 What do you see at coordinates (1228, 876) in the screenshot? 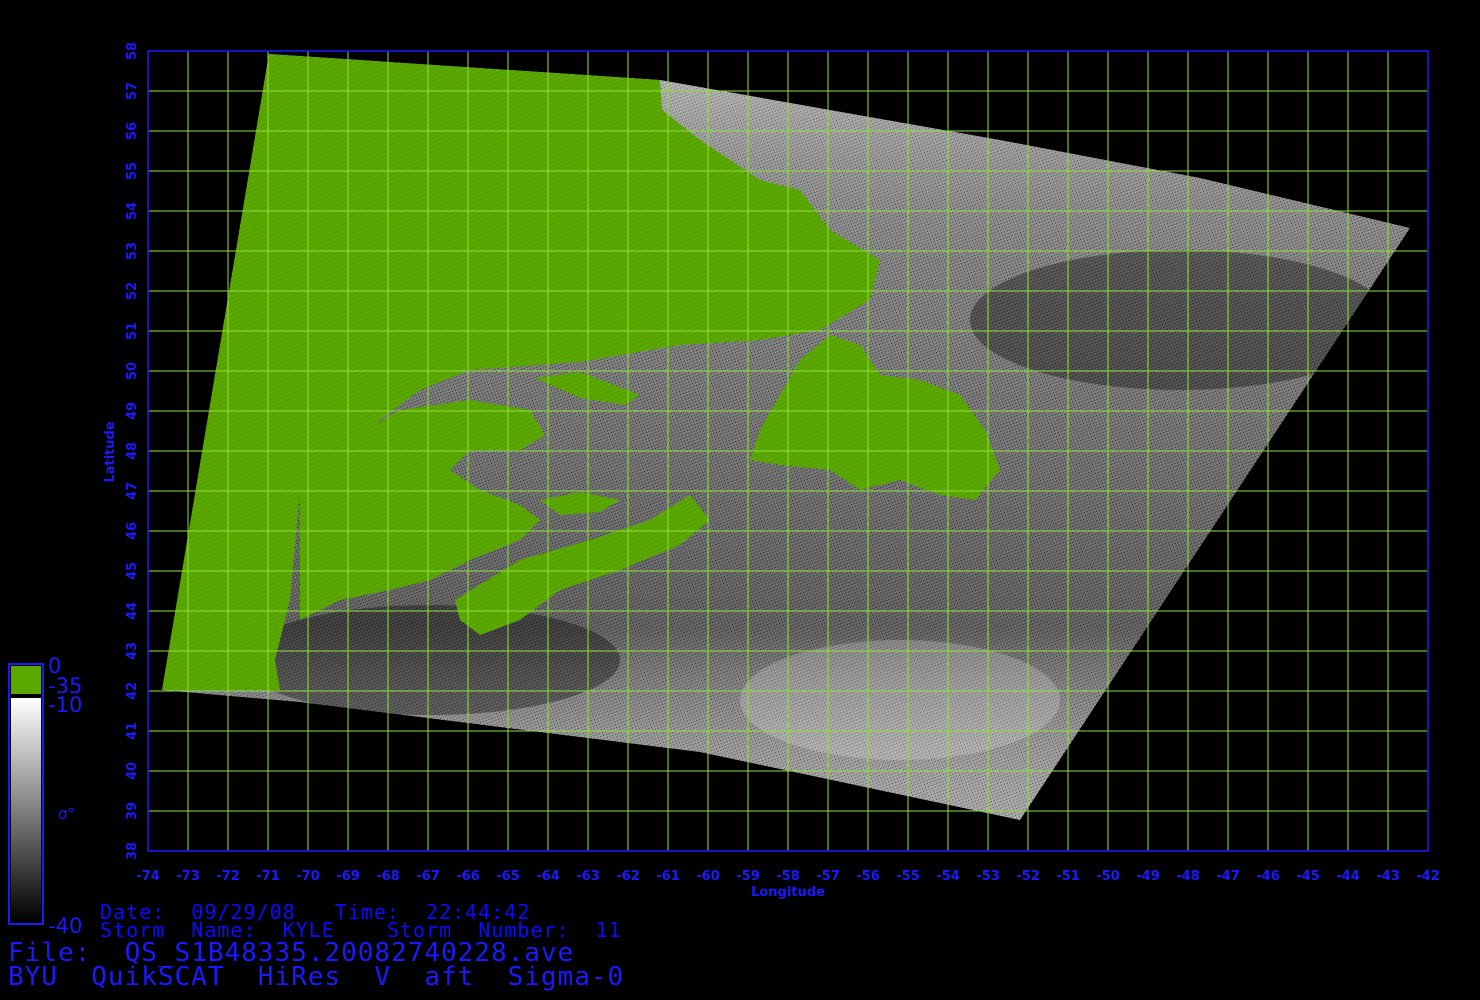
I see `lon-tick-label: -47` at bounding box center [1228, 876].